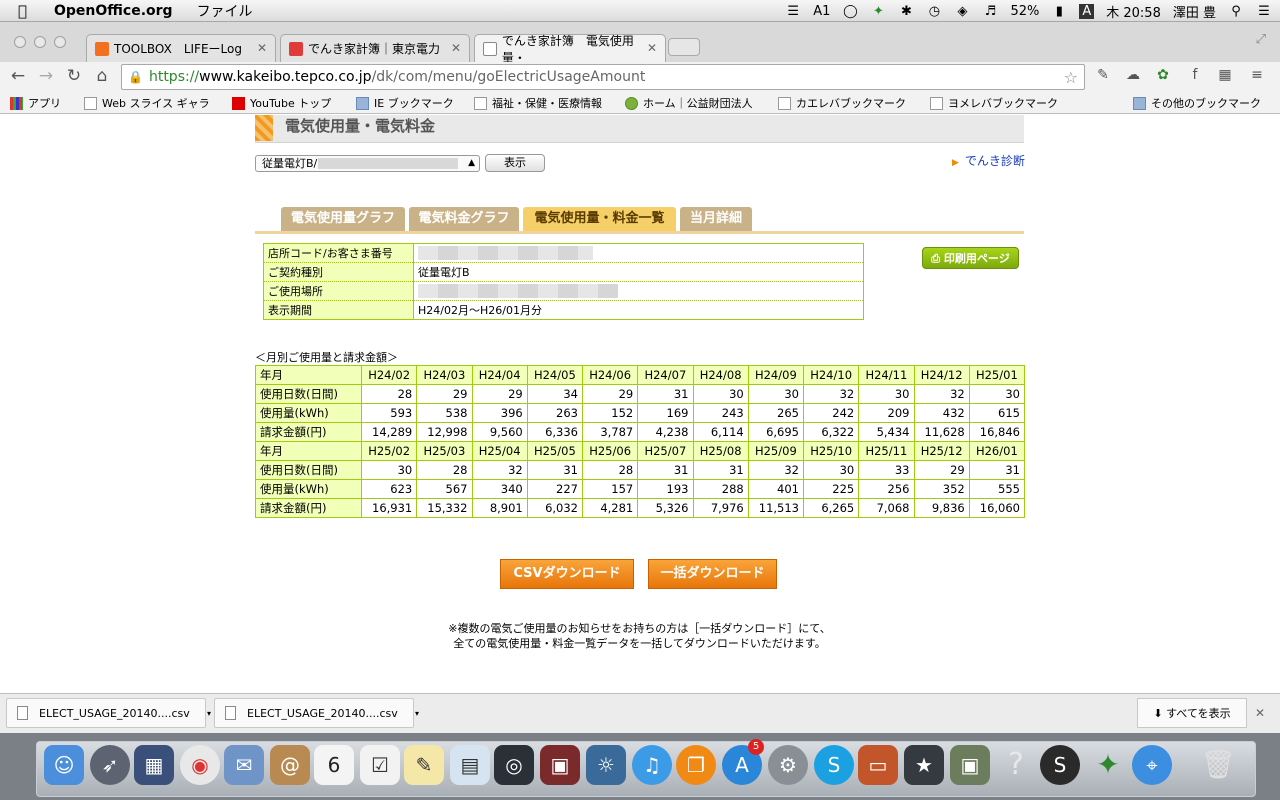  I want to click on wifi-status-icon: ☰, so click(793, 11).